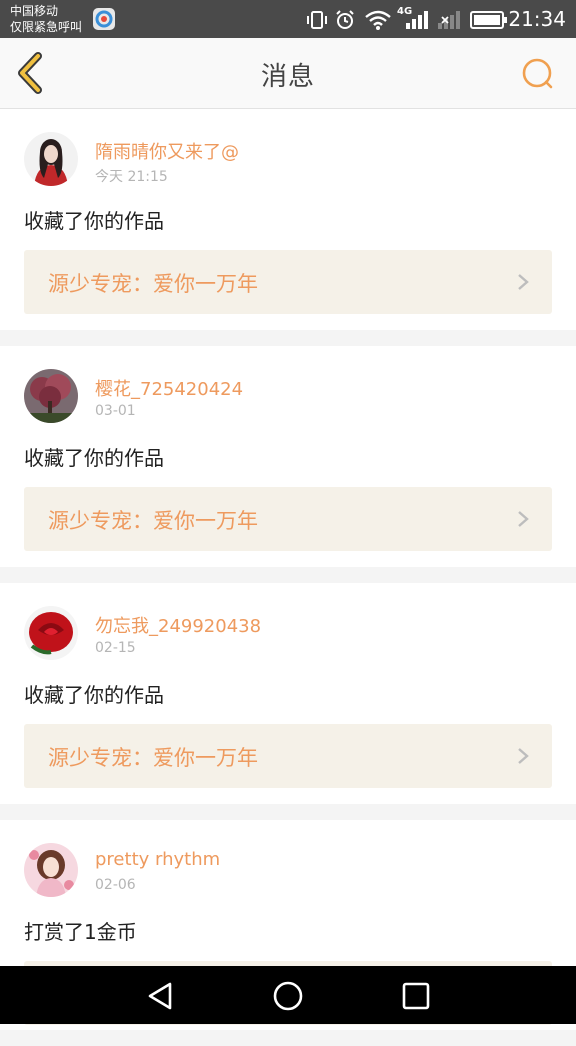 The image size is (576, 1046). I want to click on nav-recents-button, so click(416, 996).